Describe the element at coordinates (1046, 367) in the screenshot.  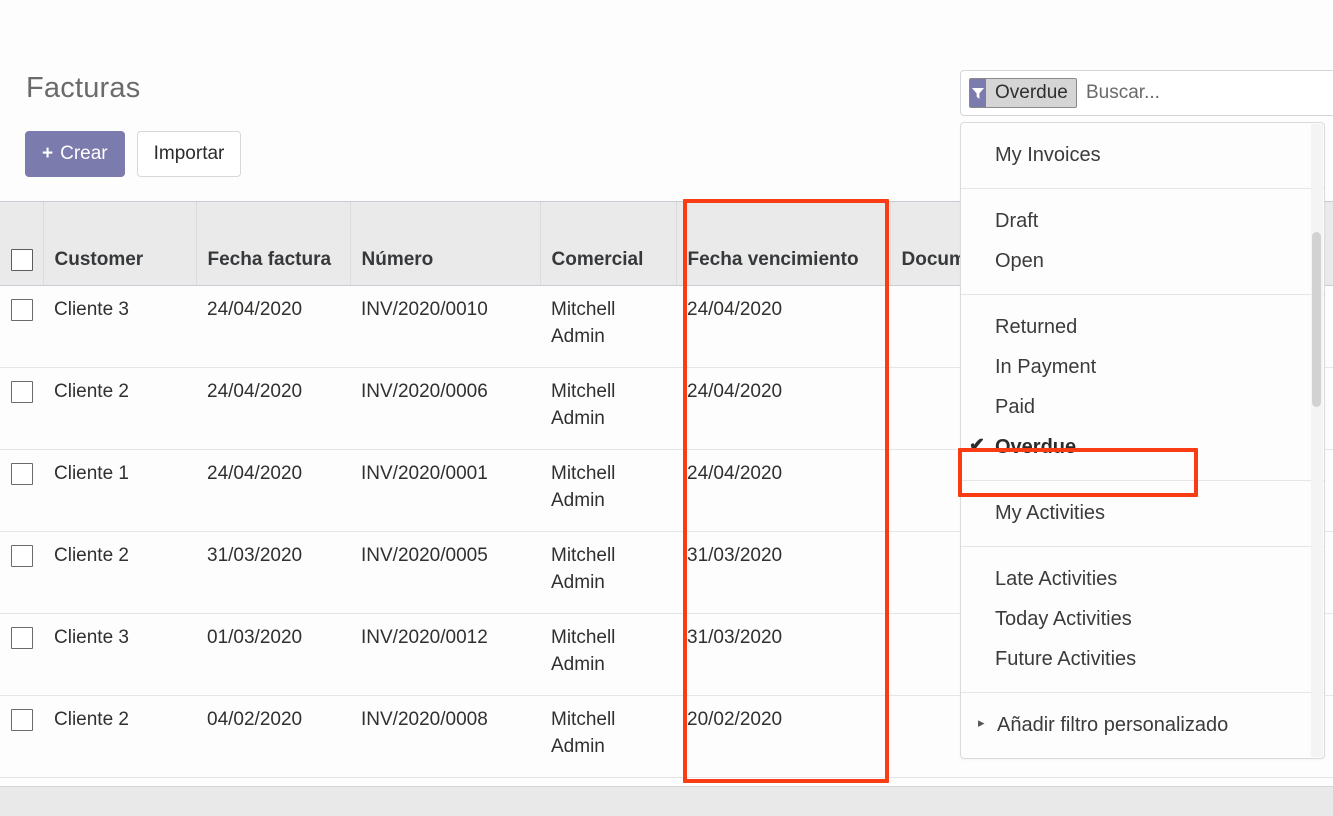
I see `dropdown-item-label: In Payment` at that location.